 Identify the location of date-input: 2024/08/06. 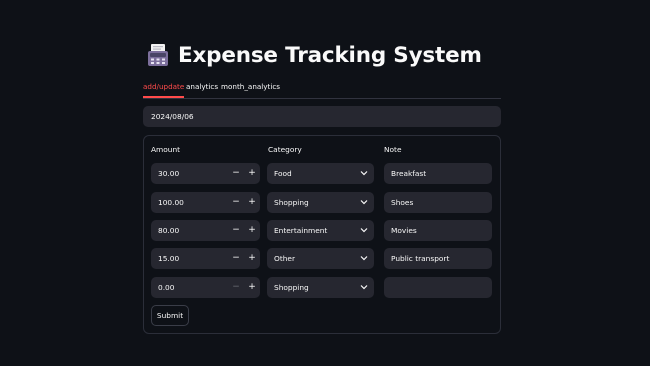
(322, 116).